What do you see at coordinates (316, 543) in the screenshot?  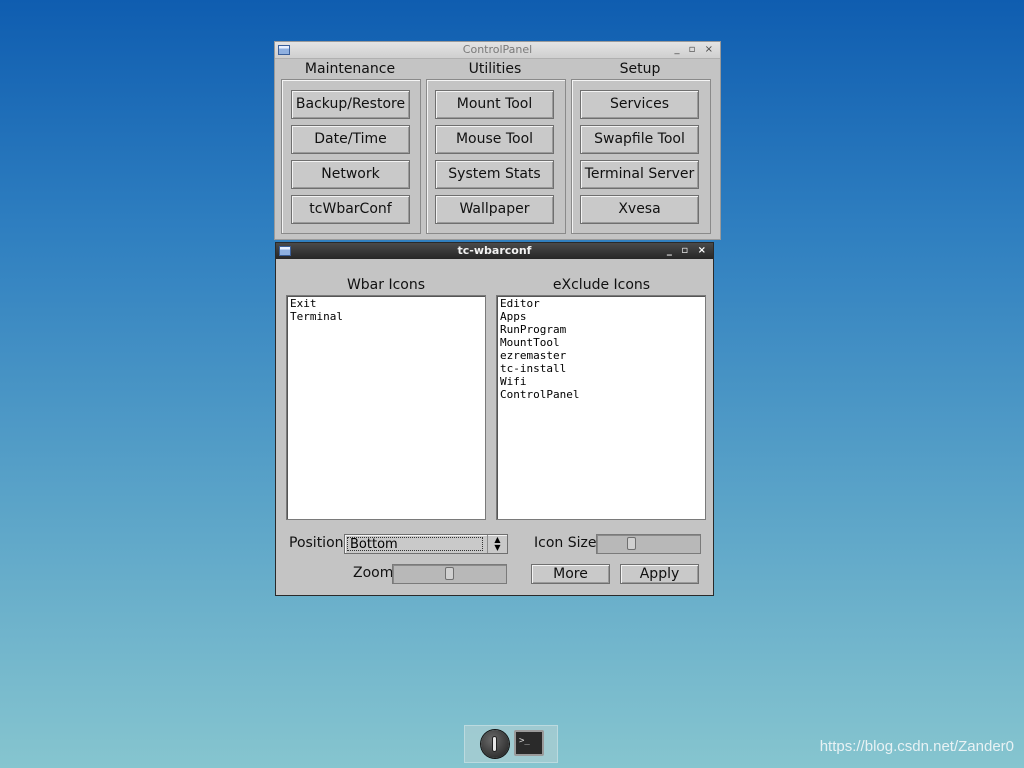 I see `position-label: Position` at bounding box center [316, 543].